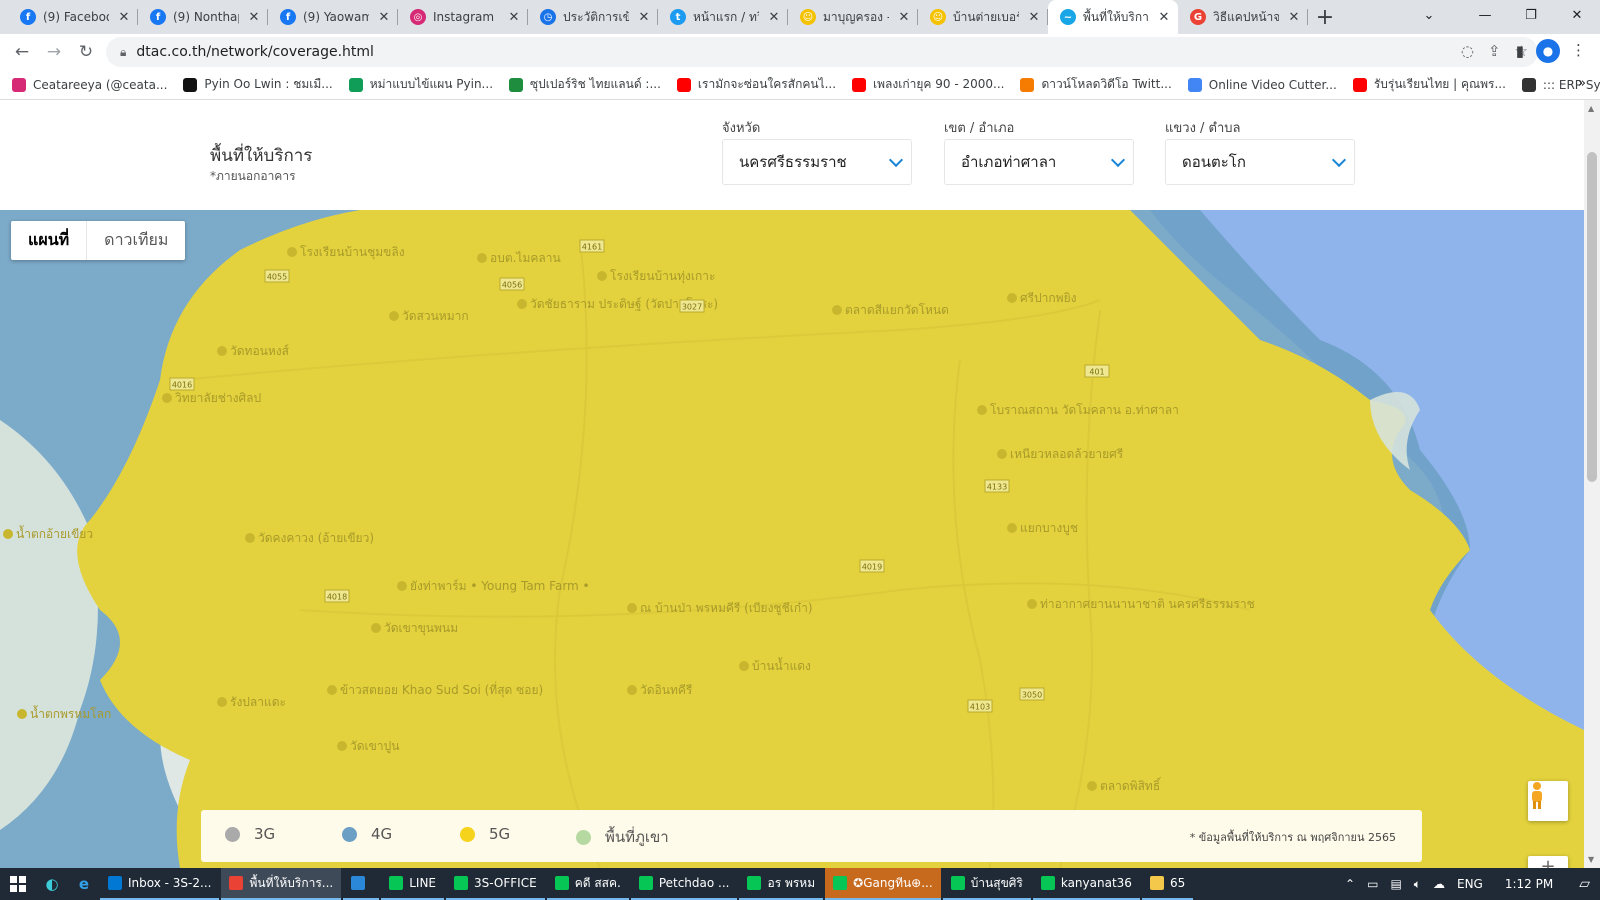  What do you see at coordinates (374, 746) in the screenshot?
I see `map-place-label: วัดเขาปูน` at bounding box center [374, 746].